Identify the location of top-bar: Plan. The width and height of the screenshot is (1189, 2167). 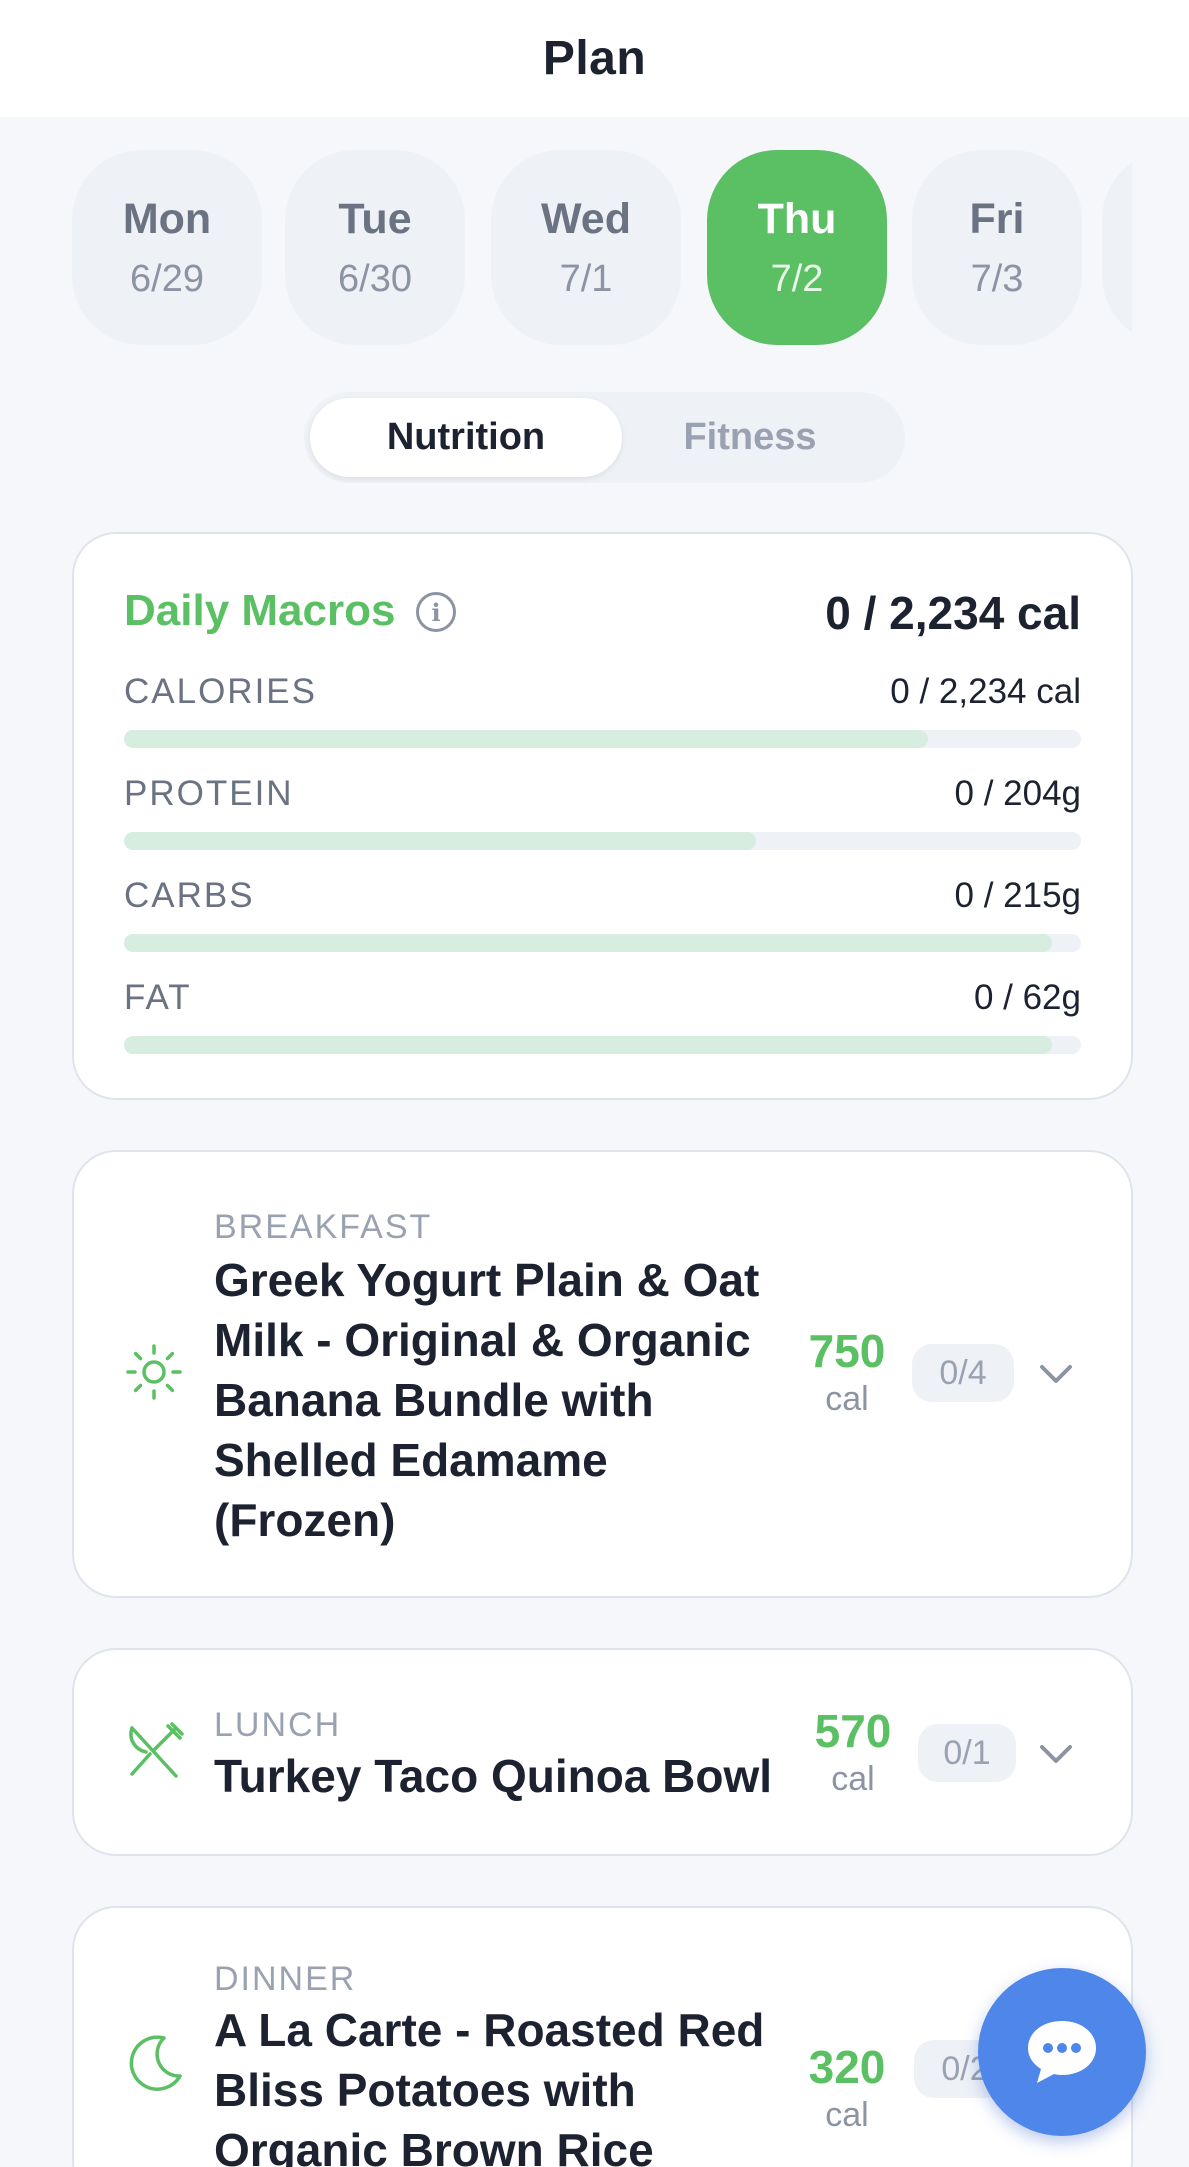
(594, 58).